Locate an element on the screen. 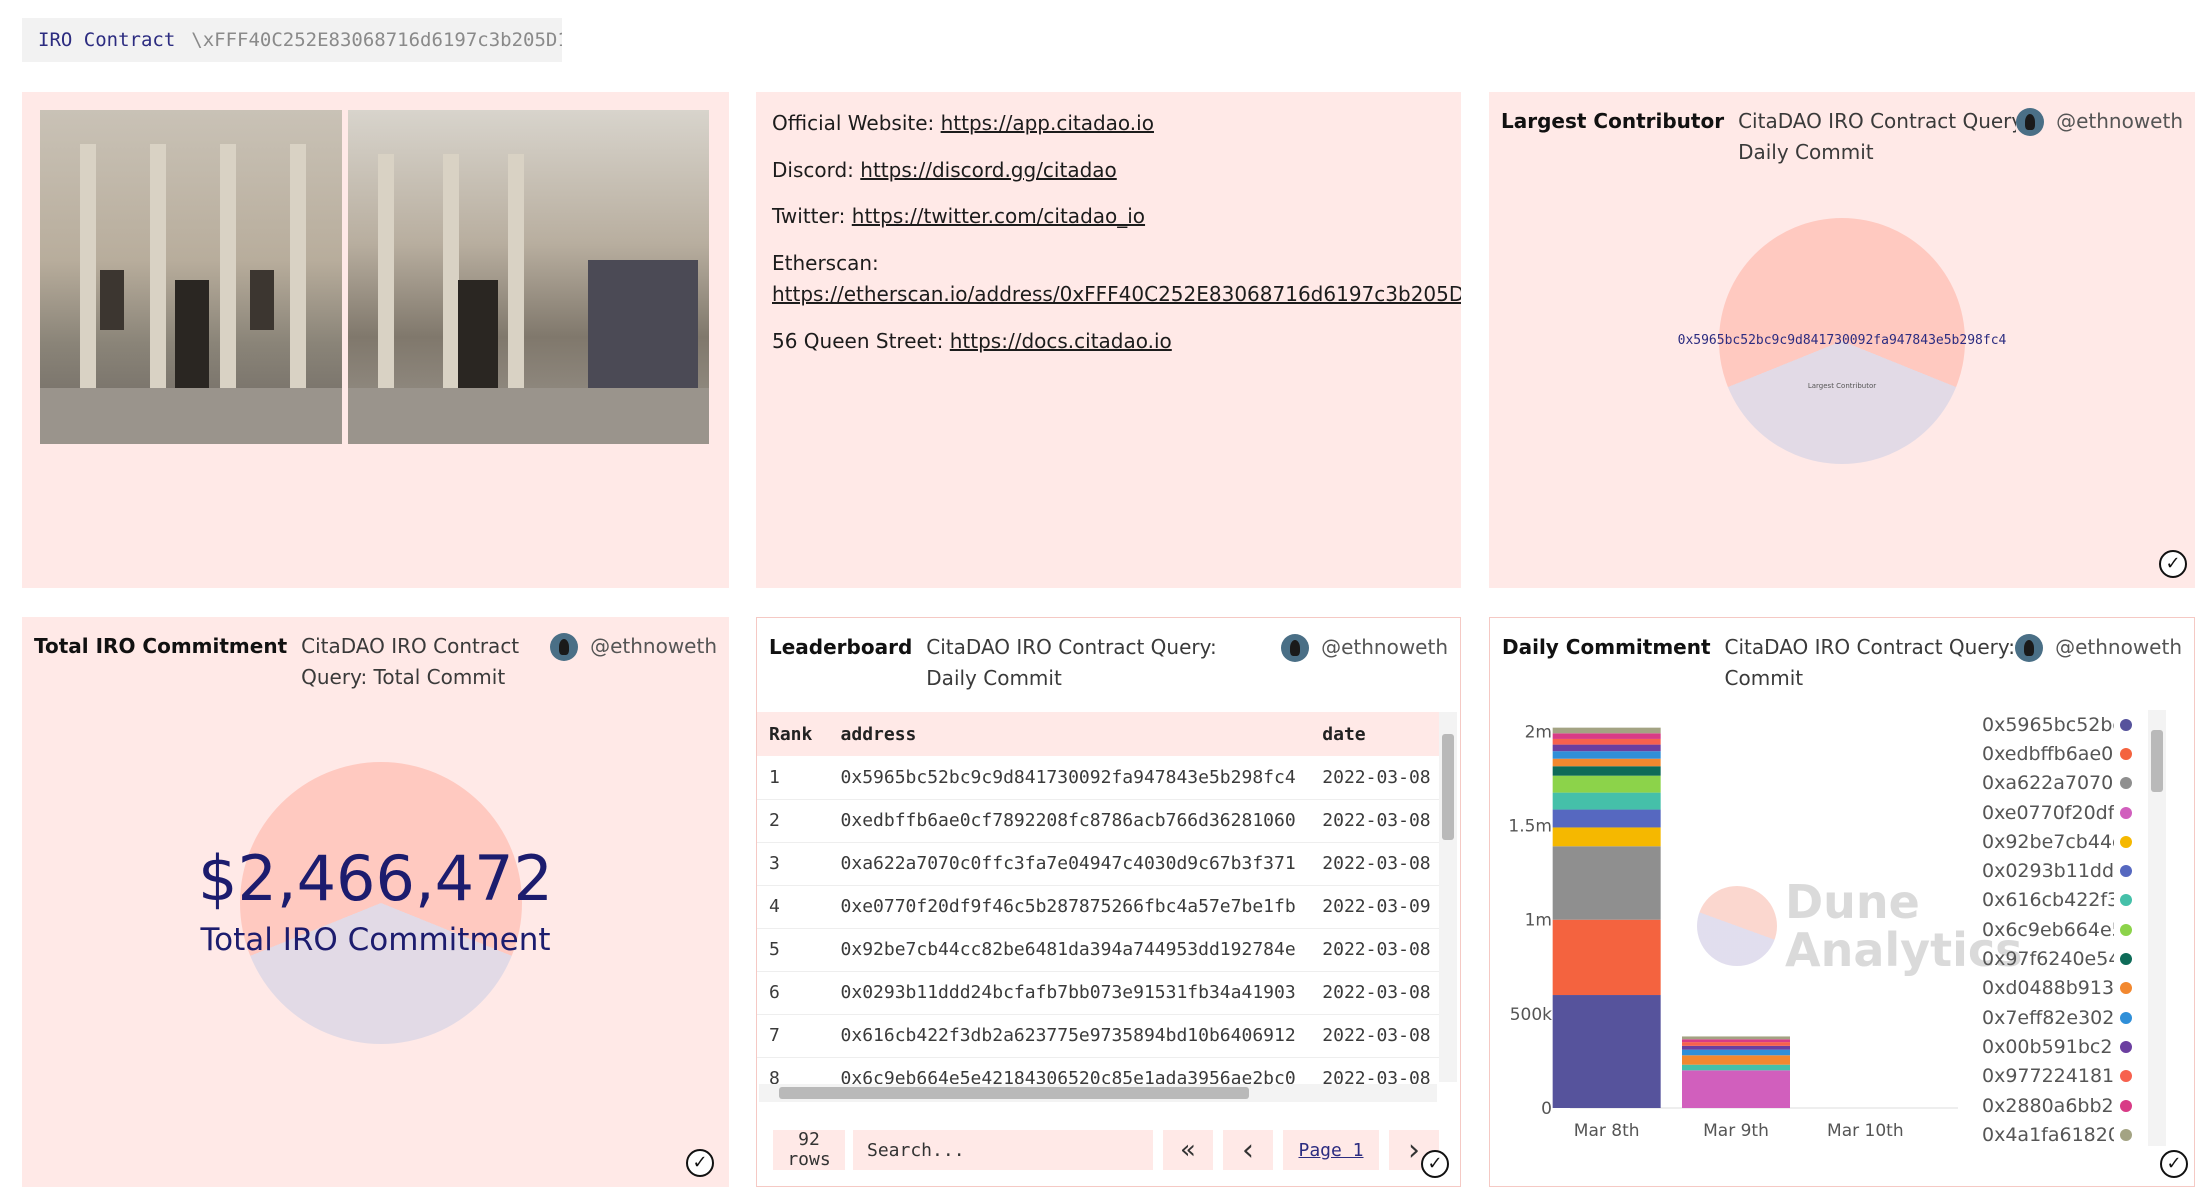 The image size is (2208, 1201). legend-label: 0x0293b11ddd is located at coordinates (2048, 871).